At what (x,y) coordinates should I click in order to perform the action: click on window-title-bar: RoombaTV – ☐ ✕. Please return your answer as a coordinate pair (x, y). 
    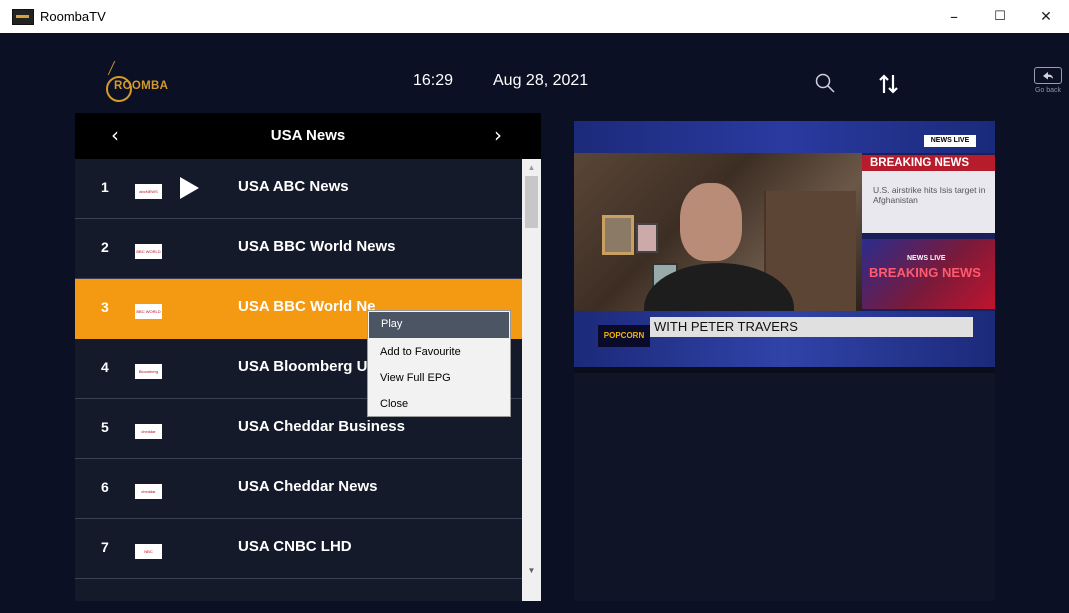
    Looking at the image, I should click on (534, 16).